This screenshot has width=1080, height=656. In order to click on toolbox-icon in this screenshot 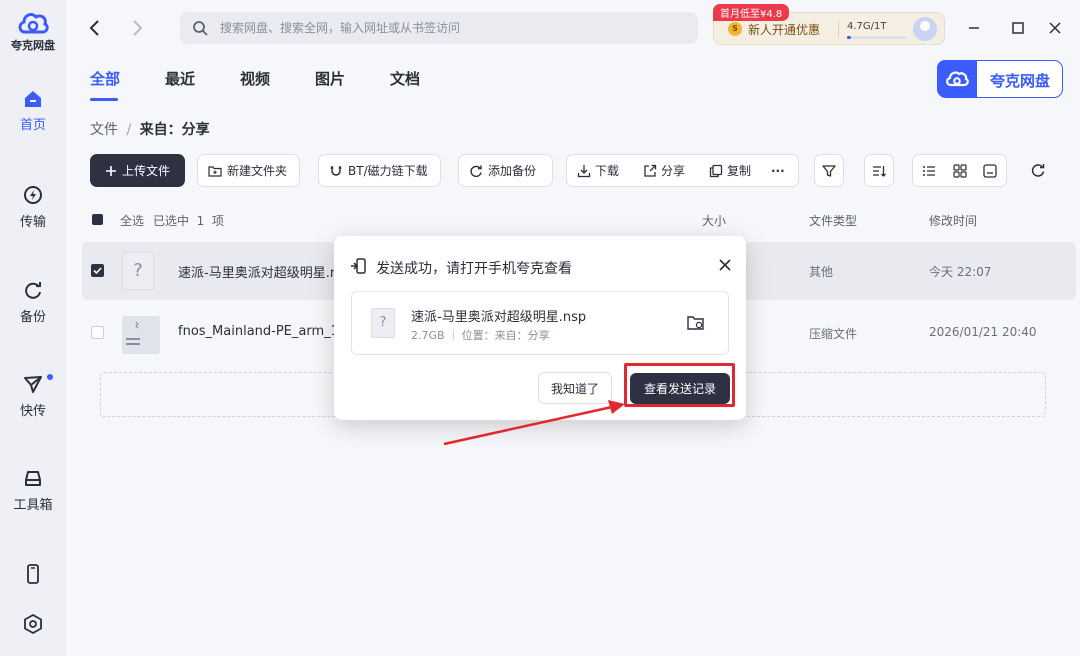, I will do `click(33, 478)`.